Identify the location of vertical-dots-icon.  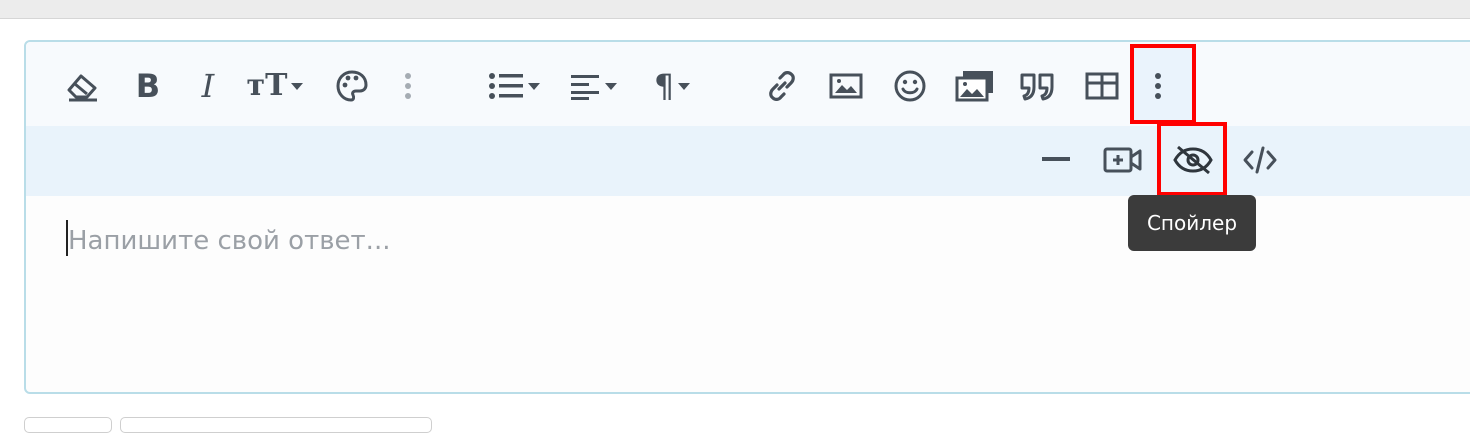
(408, 86).